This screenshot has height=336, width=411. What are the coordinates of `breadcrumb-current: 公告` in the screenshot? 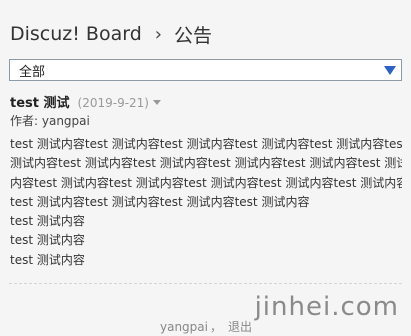 It's located at (192, 35).